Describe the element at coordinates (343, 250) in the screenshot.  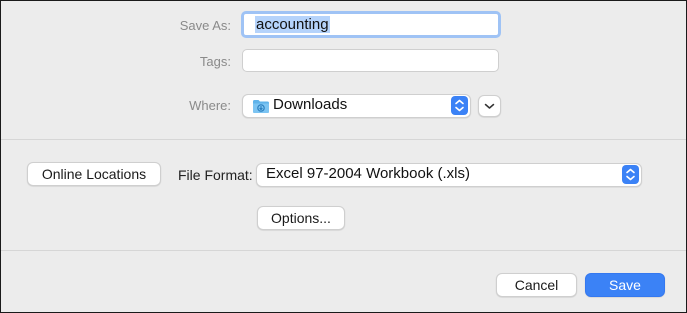
I see `section-divider-bottom` at that location.